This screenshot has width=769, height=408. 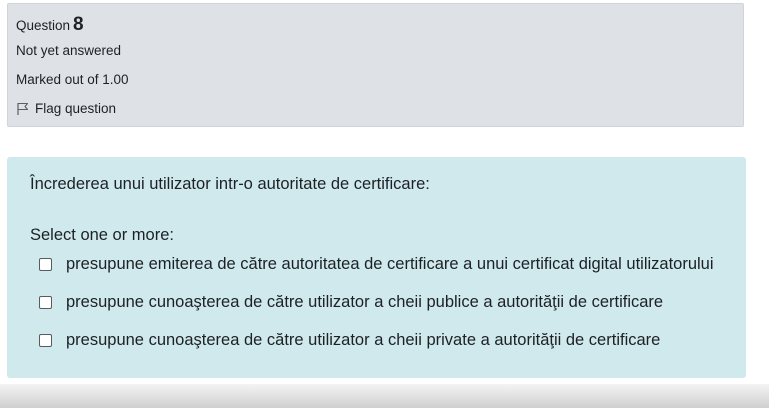 I want to click on question-grade: Marked out of 1.00, so click(x=72, y=79).